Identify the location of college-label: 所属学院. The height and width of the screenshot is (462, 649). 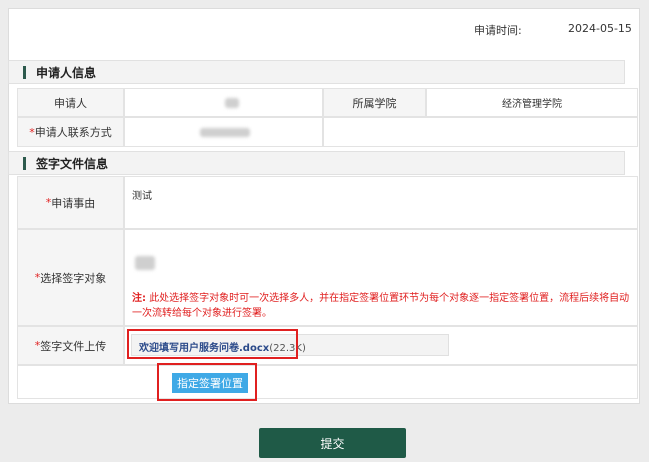
(374, 103).